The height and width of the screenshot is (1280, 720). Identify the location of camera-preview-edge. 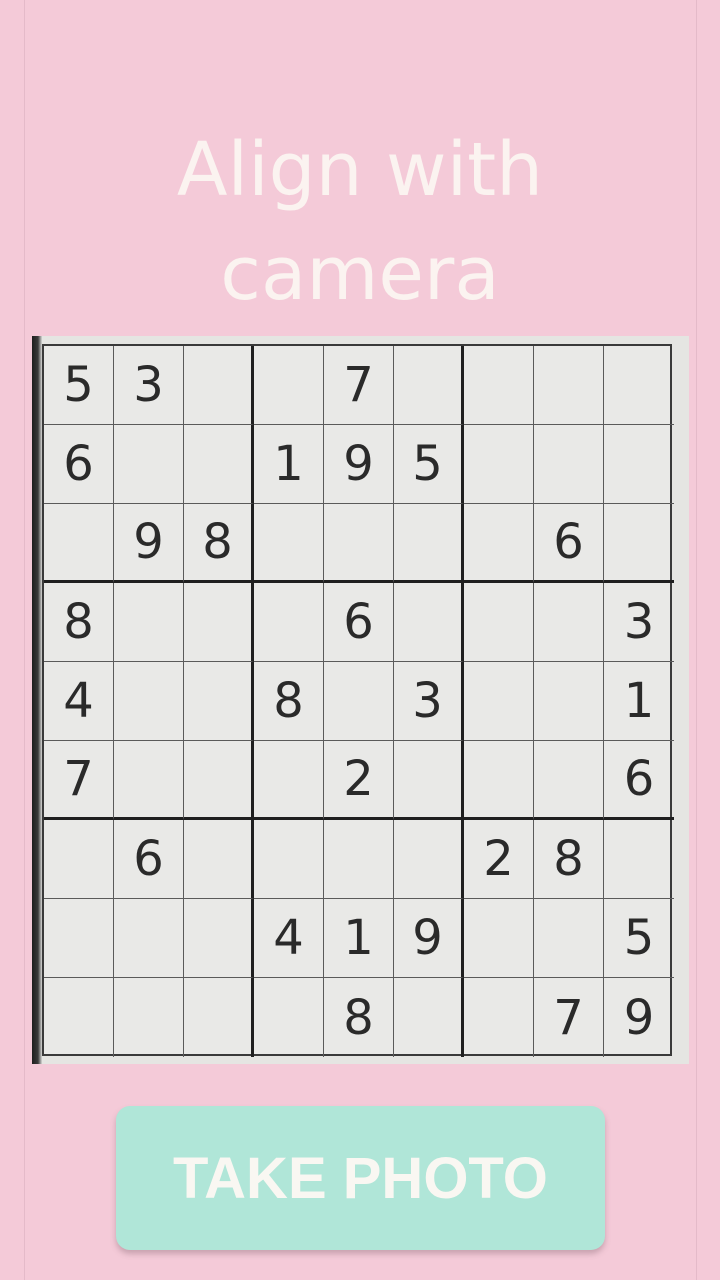
(37, 700).